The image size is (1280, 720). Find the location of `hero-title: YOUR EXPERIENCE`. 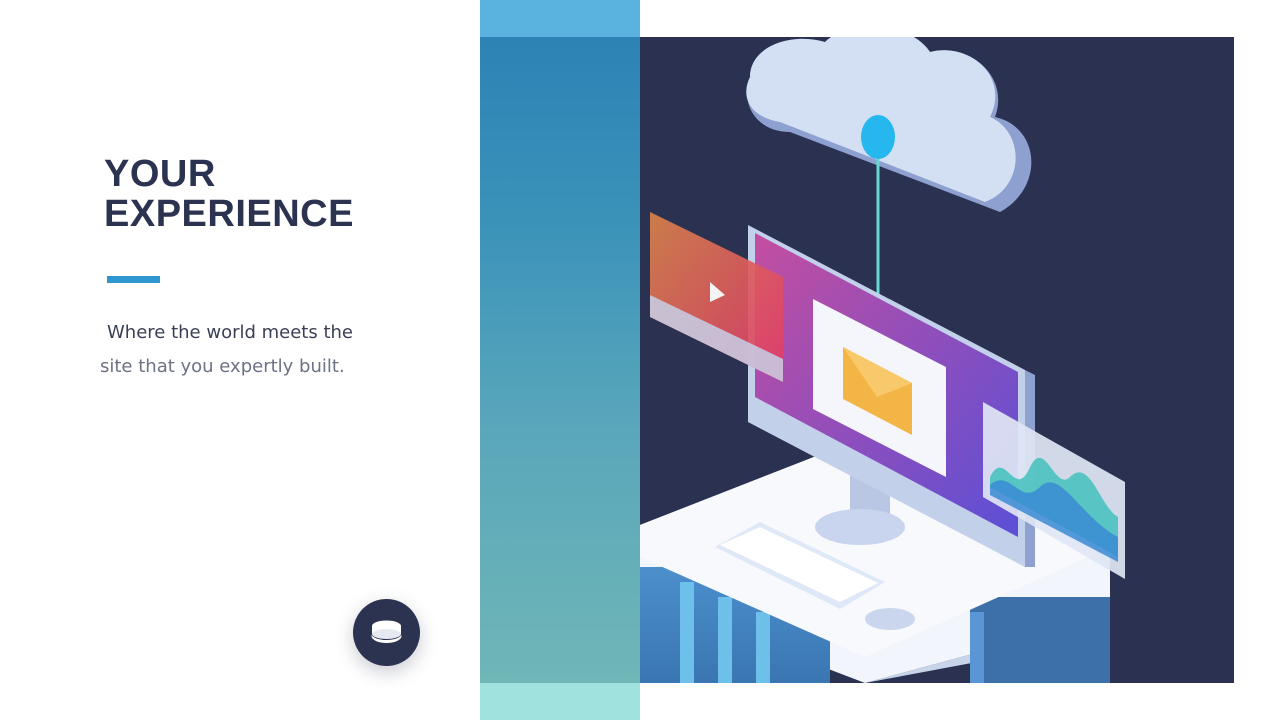

hero-title: YOUR EXPERIENCE is located at coordinates (229, 194).